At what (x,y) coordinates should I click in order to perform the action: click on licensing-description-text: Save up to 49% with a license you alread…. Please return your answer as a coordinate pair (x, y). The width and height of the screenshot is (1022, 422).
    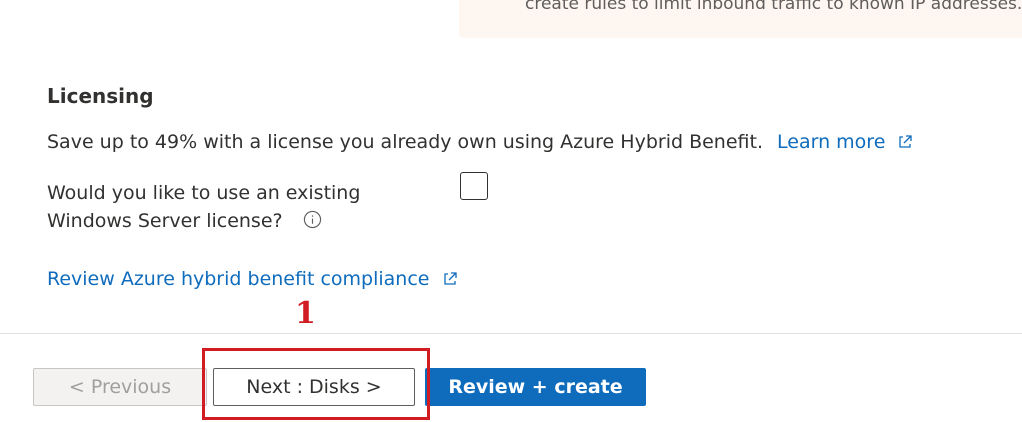
    Looking at the image, I should click on (405, 142).